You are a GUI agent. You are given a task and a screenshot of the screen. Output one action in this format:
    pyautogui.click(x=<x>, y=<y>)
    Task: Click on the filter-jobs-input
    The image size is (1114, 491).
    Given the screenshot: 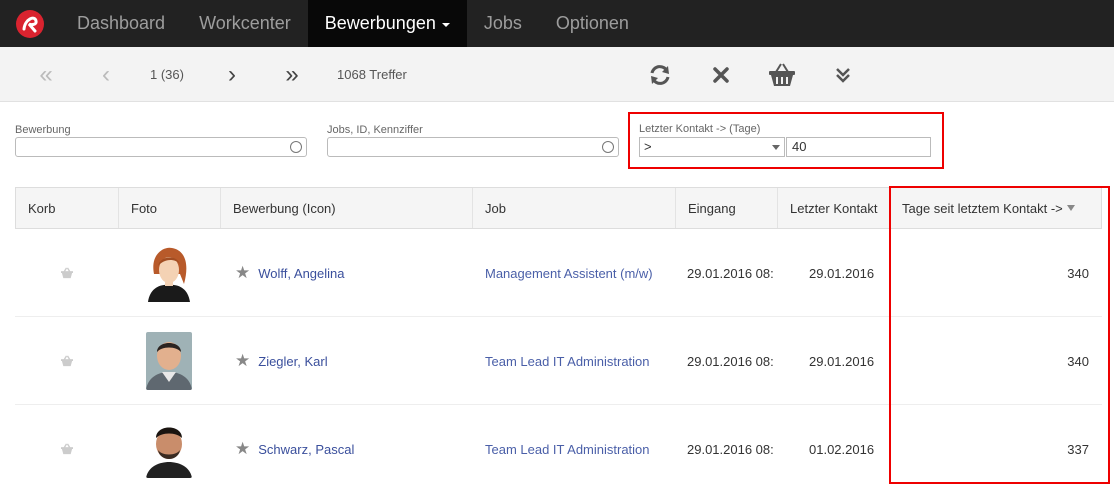 What is the action you would take?
    pyautogui.click(x=473, y=147)
    